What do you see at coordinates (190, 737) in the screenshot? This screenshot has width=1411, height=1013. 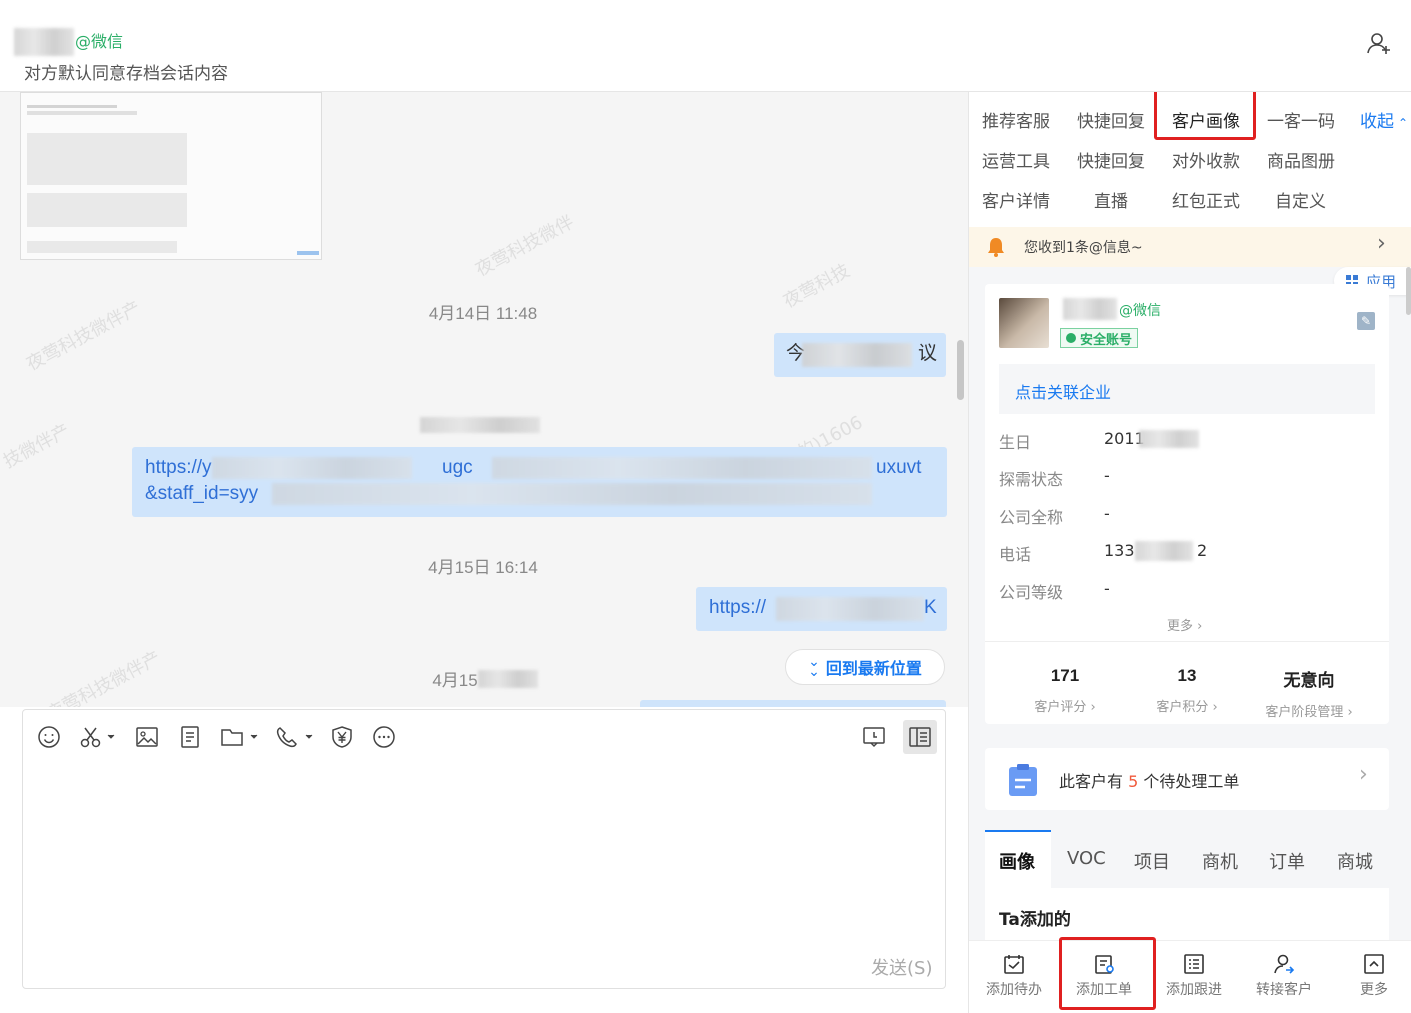 I see `document-icon` at bounding box center [190, 737].